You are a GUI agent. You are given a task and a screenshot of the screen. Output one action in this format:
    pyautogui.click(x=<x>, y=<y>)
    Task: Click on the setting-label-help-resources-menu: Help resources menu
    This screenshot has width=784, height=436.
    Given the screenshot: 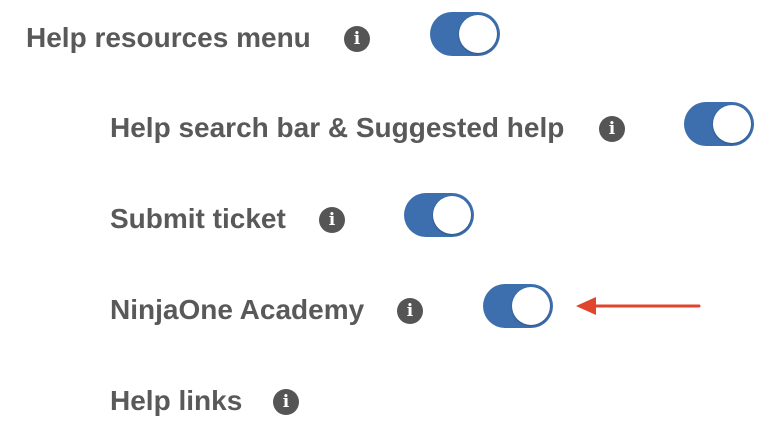 What is the action you would take?
    pyautogui.click(x=168, y=37)
    